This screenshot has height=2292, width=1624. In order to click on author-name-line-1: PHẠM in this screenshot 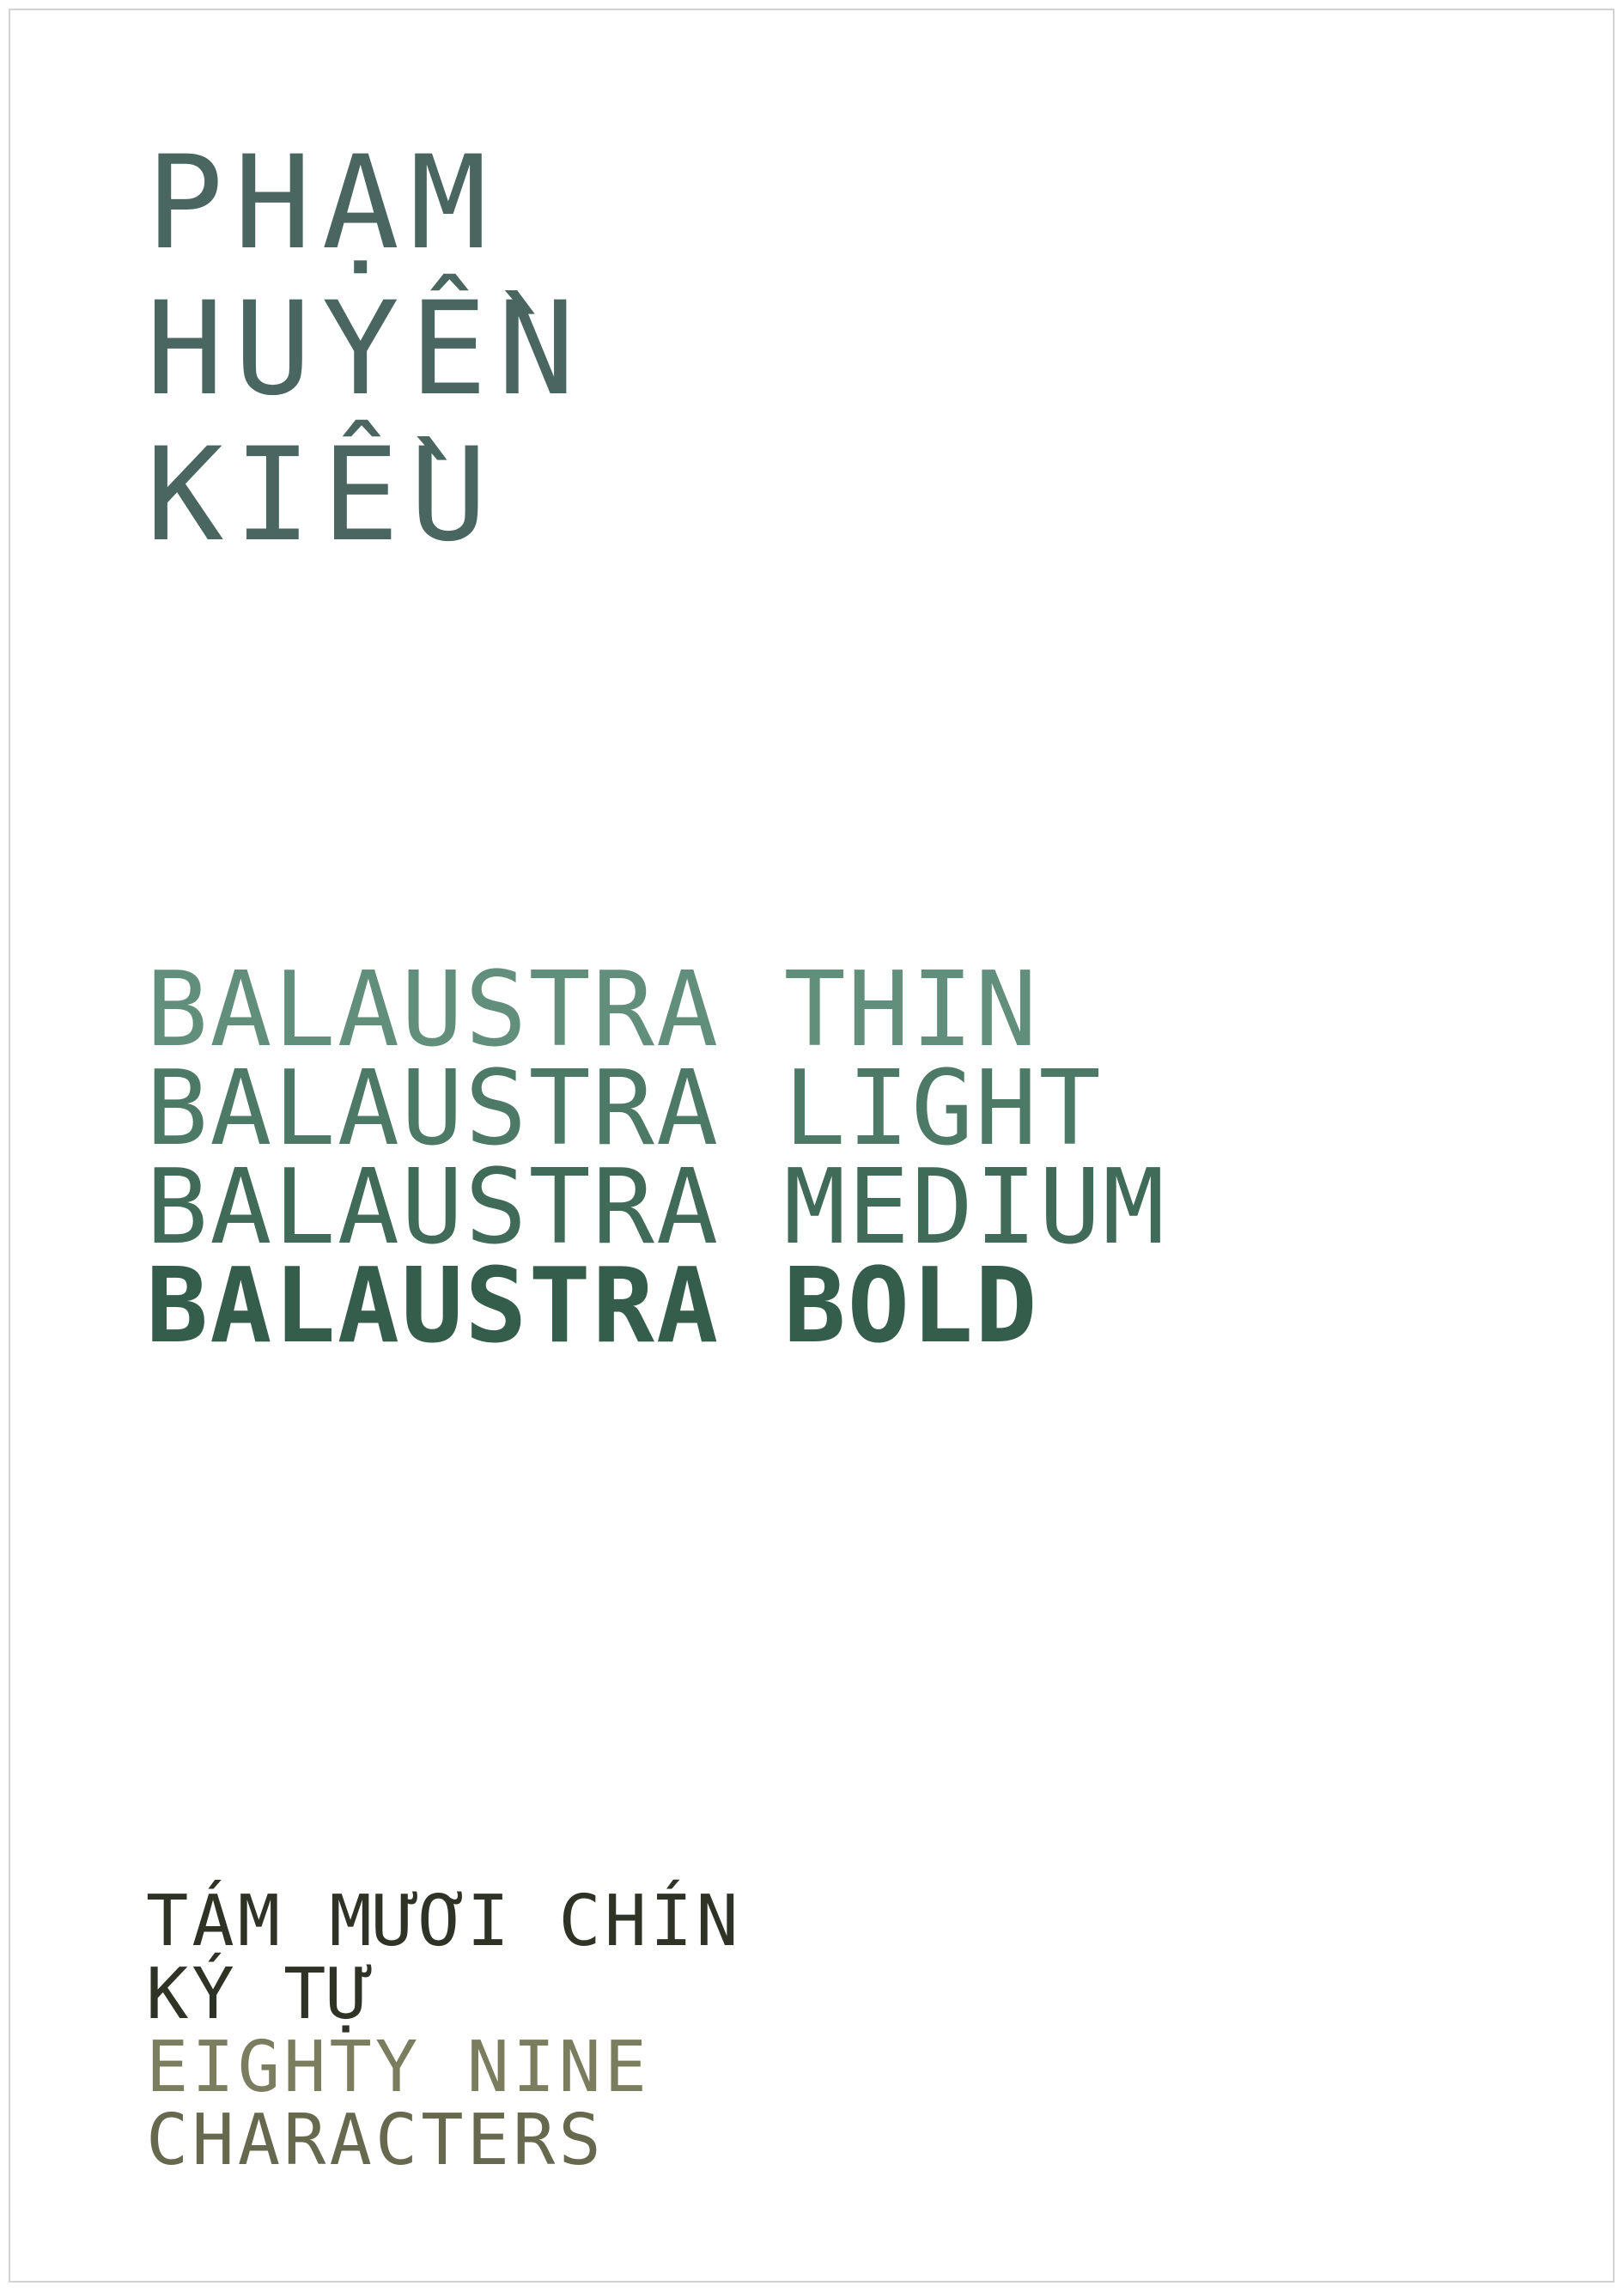, I will do `click(322, 203)`.